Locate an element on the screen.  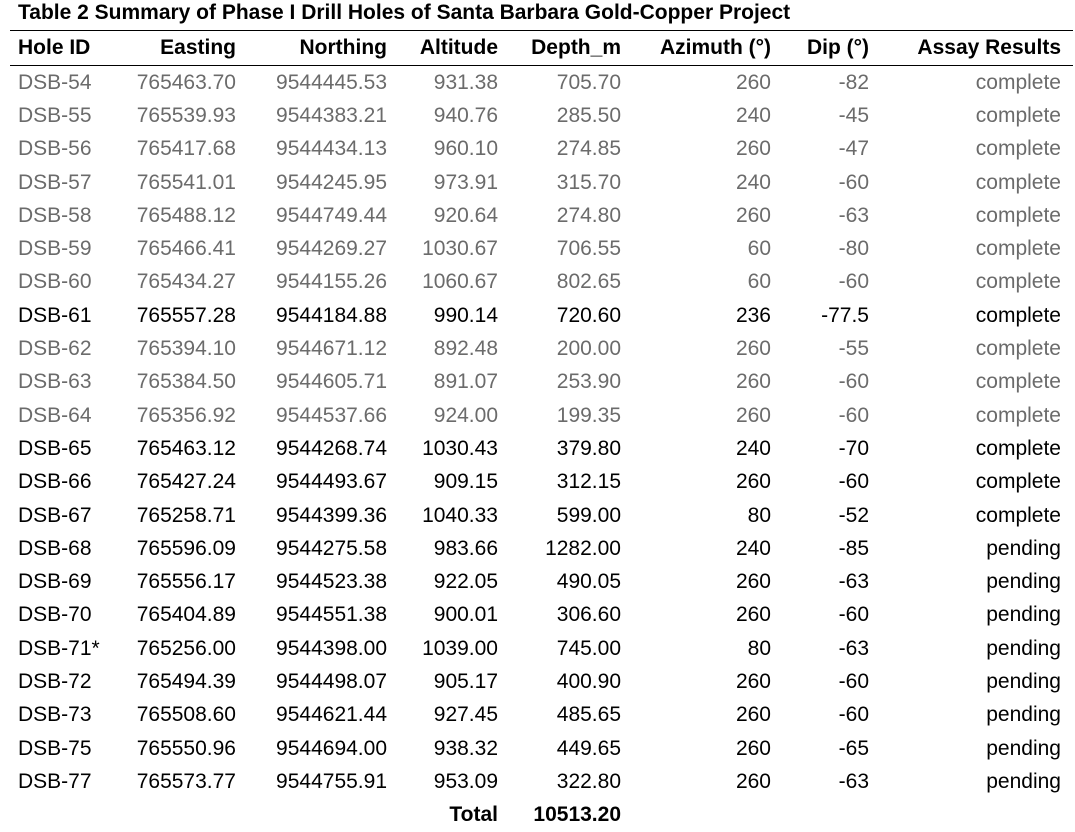
cell-easting: 765596.09 is located at coordinates (186, 548).